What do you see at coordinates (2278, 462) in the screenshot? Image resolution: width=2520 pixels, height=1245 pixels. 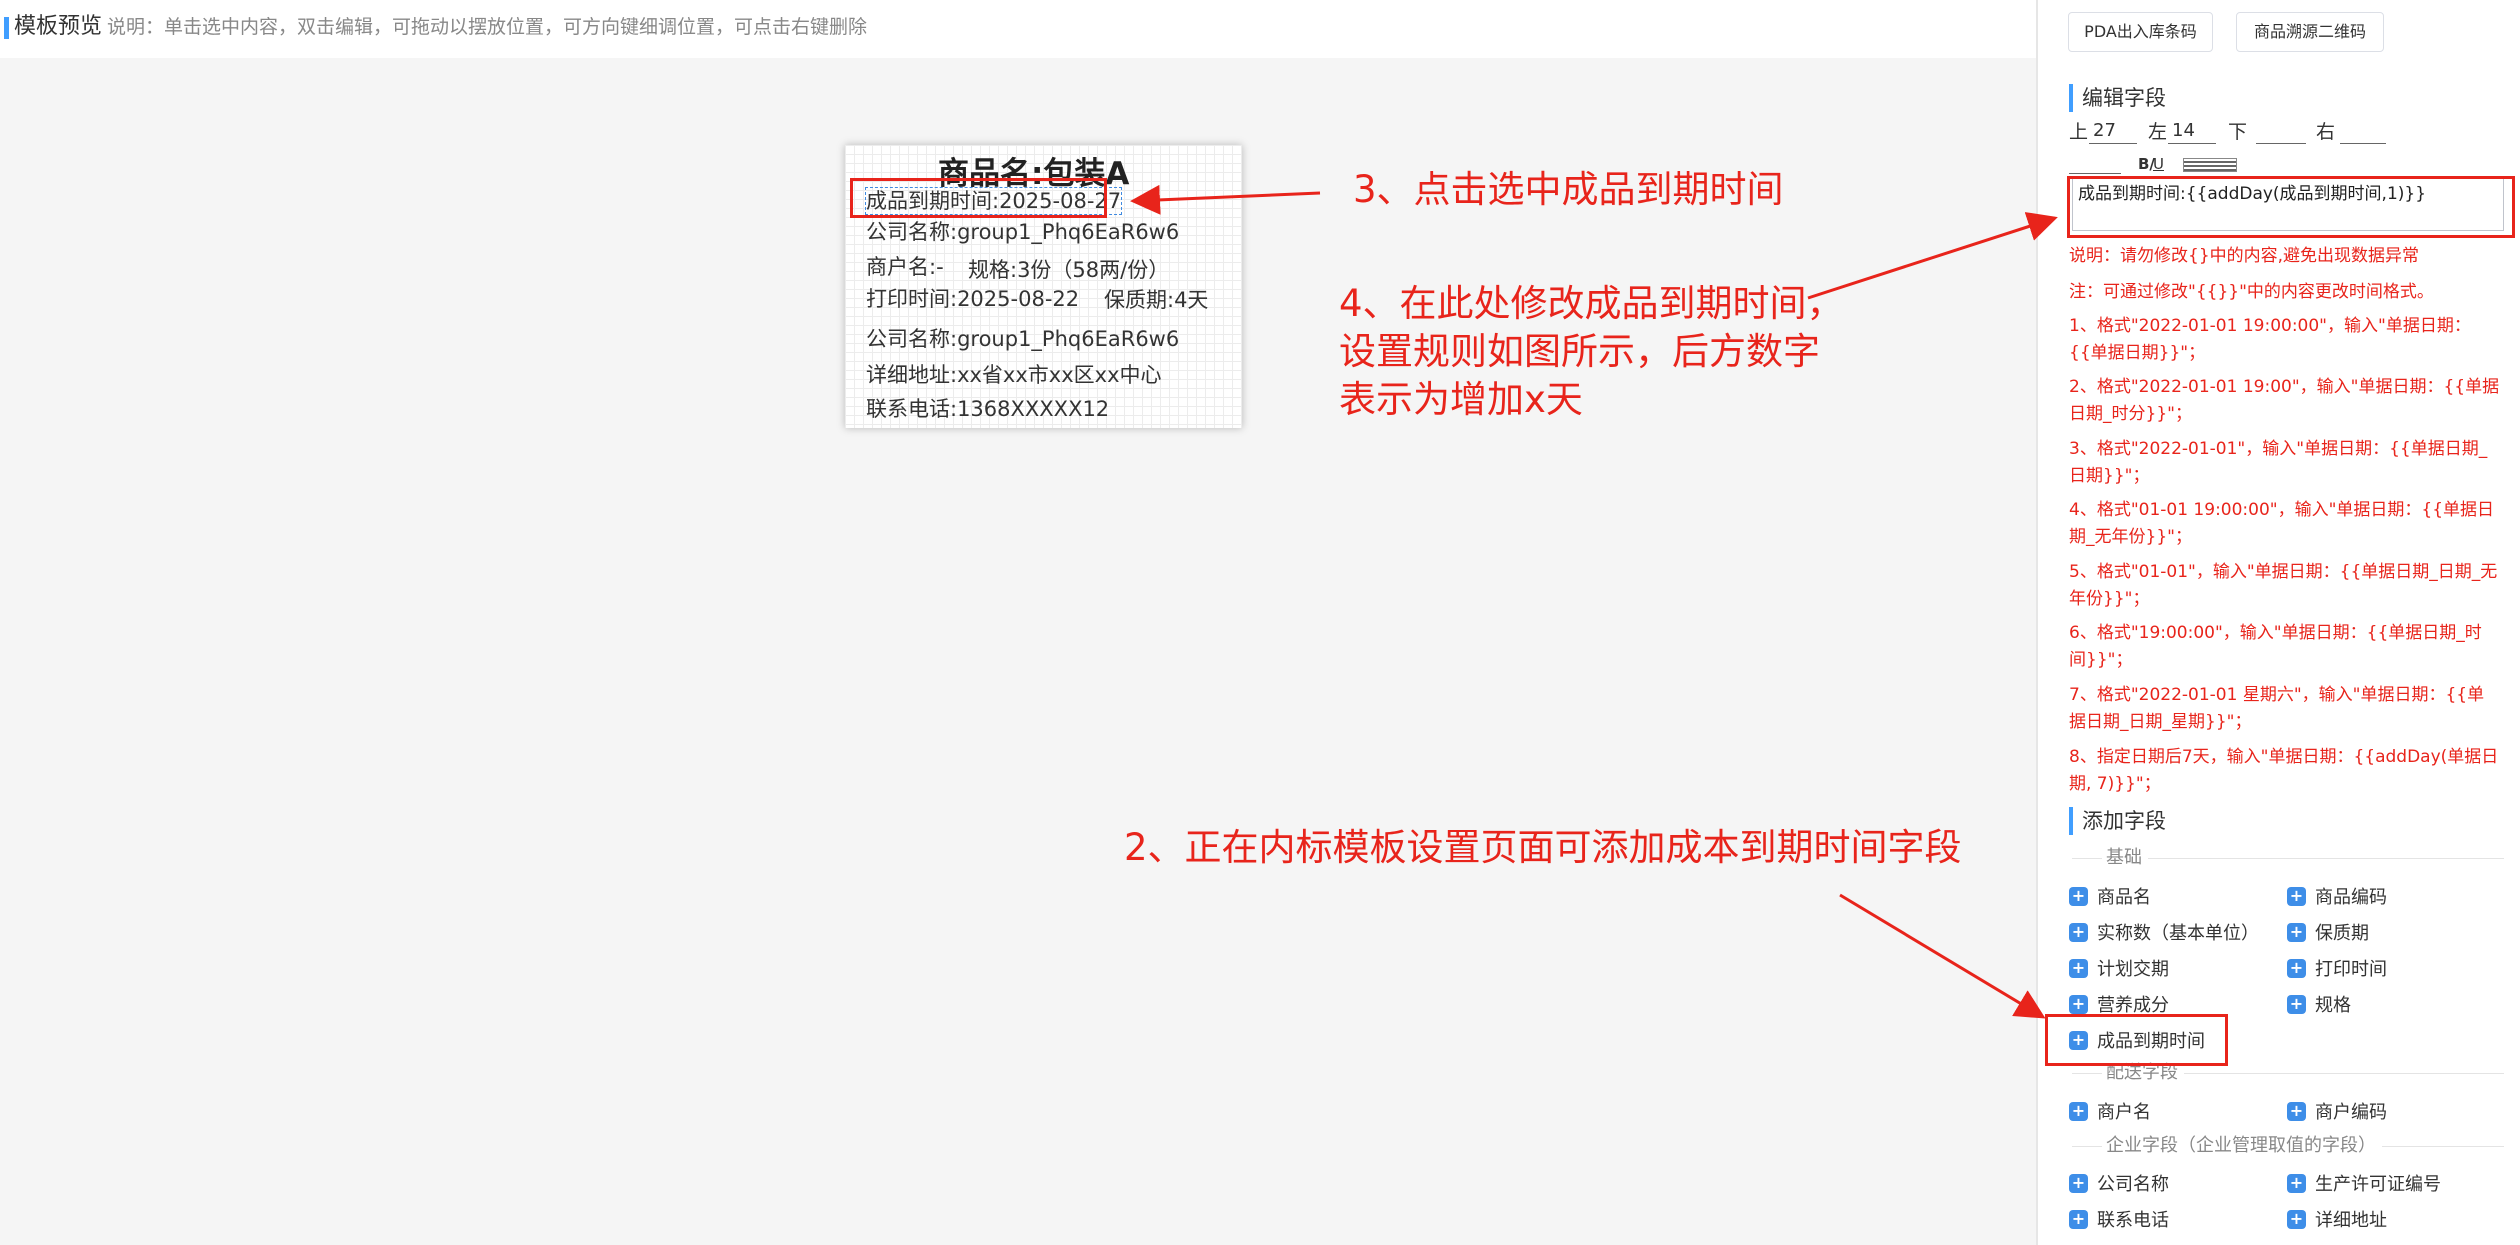 I see `format-note: 3、格式"2022-01-01"，输入"单据日期：{{单据日期_日期}}"；` at bounding box center [2278, 462].